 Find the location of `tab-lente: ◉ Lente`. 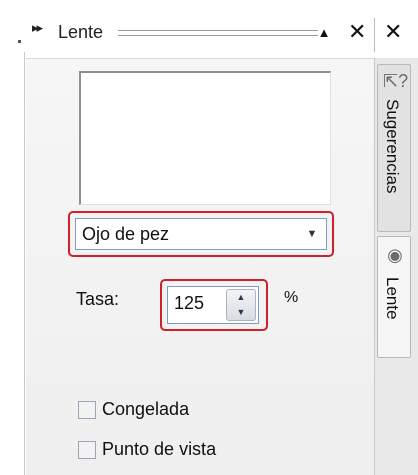

tab-lente: ◉ Lente is located at coordinates (394, 297).